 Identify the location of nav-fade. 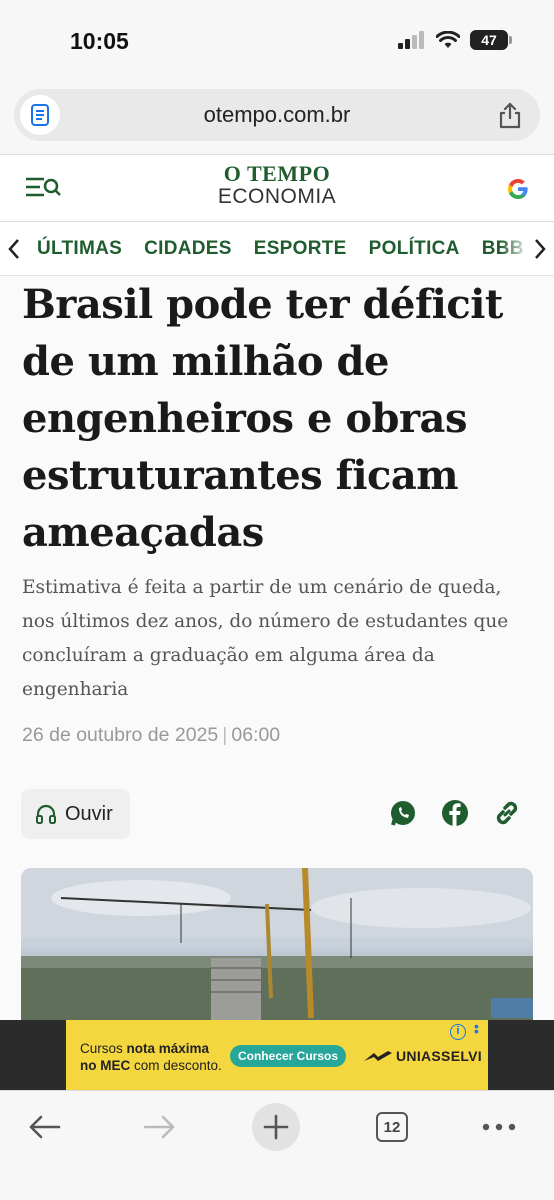
(515, 248).